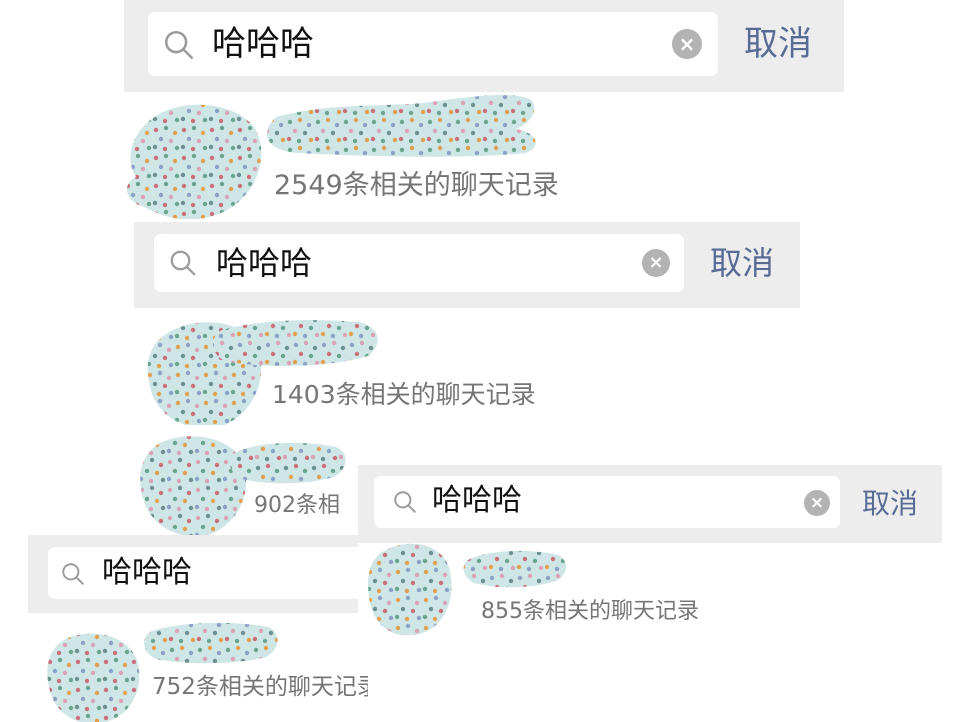 The width and height of the screenshot is (967, 722). Describe the element at coordinates (260, 687) in the screenshot. I see `result-count: 752条相关的聊天记录` at that location.